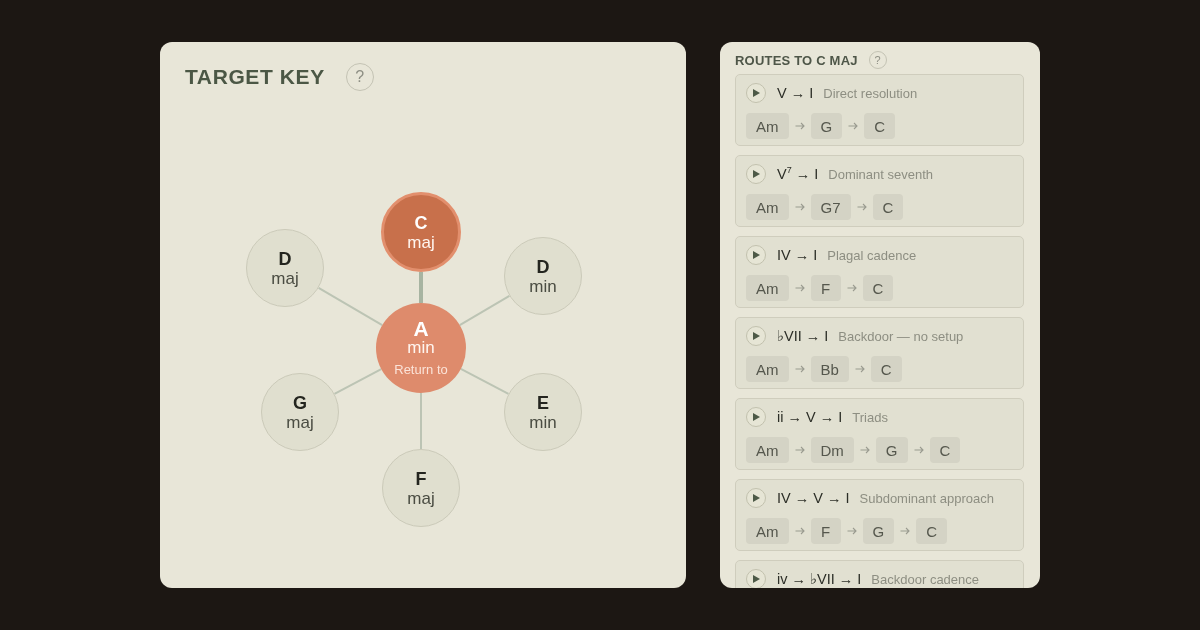  Describe the element at coordinates (829, 369) in the screenshot. I see `chord-chip: Bb` at that location.